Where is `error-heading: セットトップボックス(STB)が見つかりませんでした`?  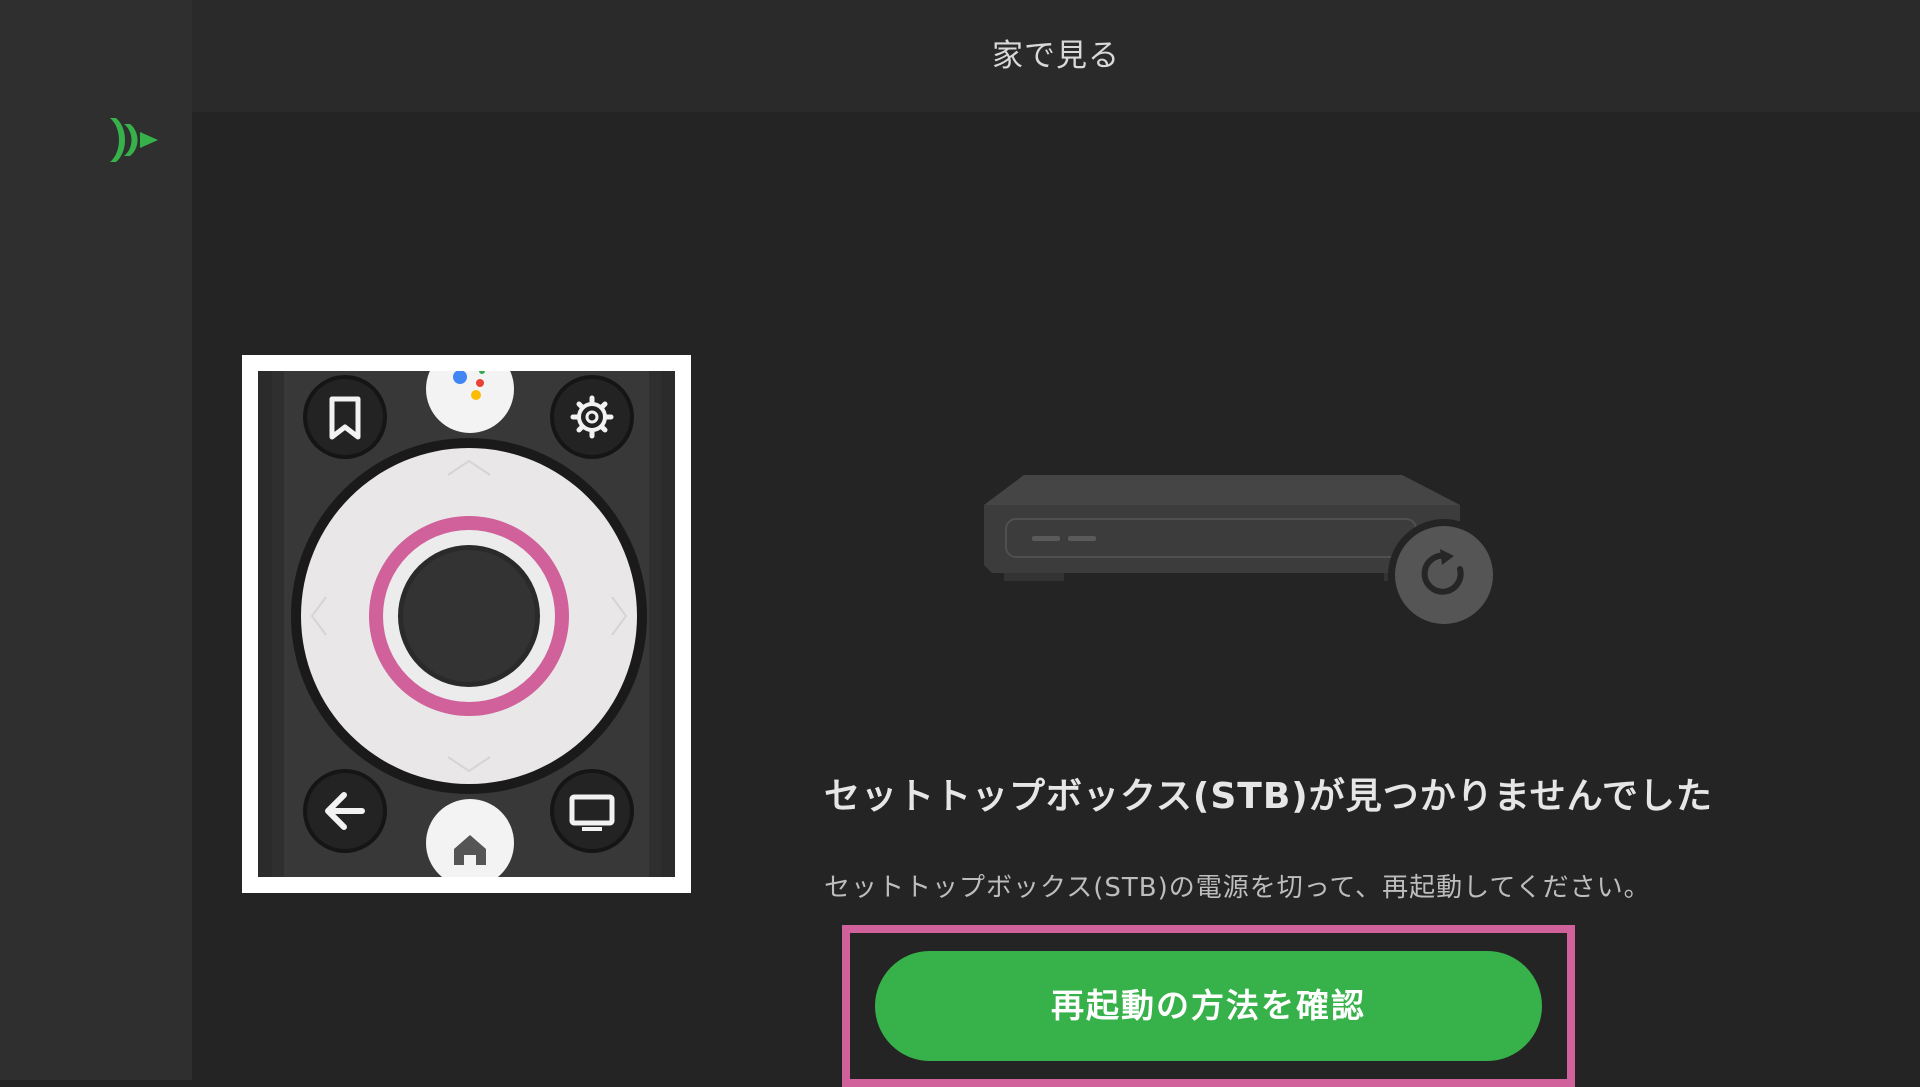 error-heading: セットトップボックス(STB)が見つかりませんでした is located at coordinates (1268, 796).